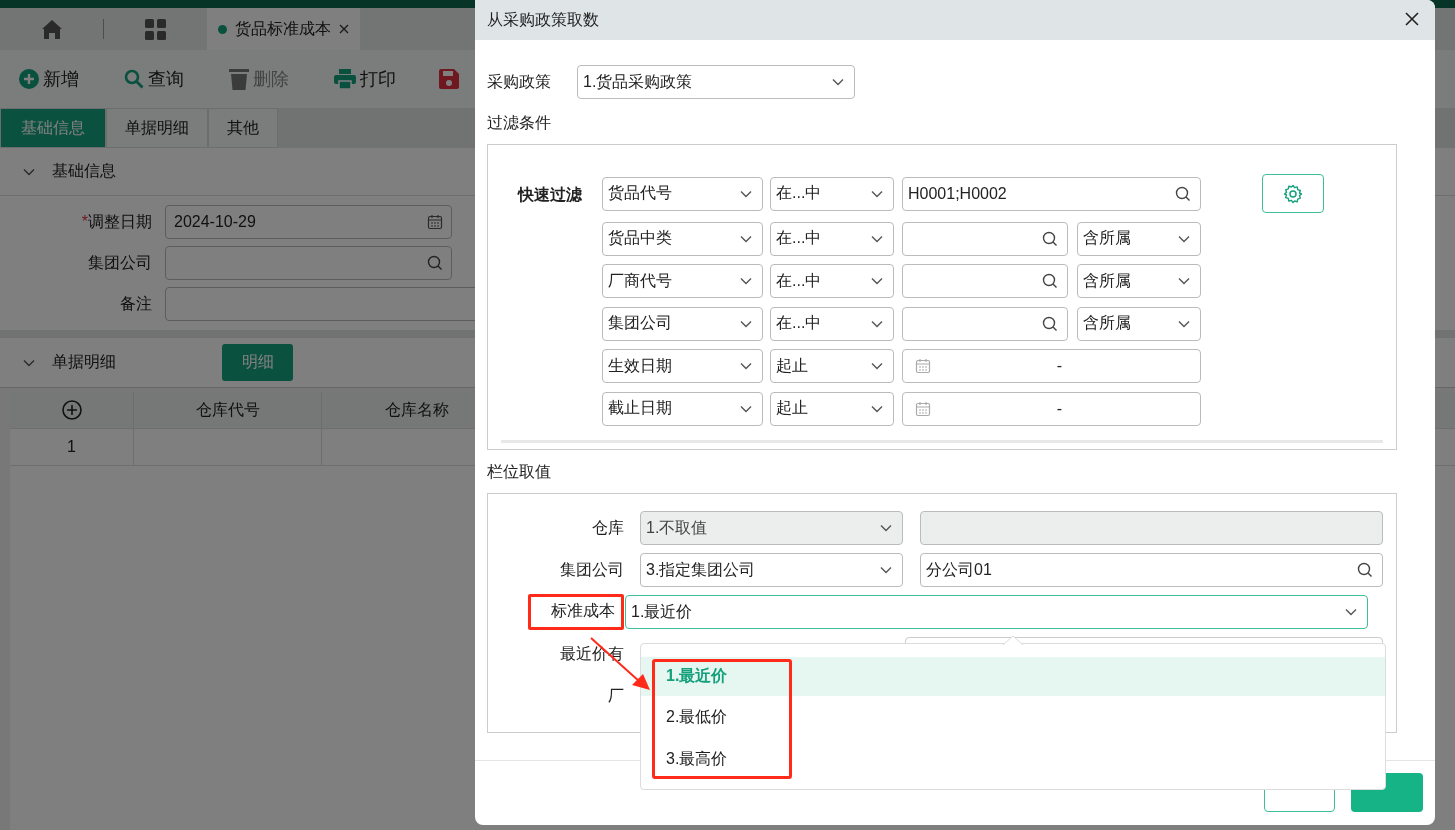  What do you see at coordinates (283, 29) in the screenshot?
I see `page-tab: 货品标准成本` at bounding box center [283, 29].